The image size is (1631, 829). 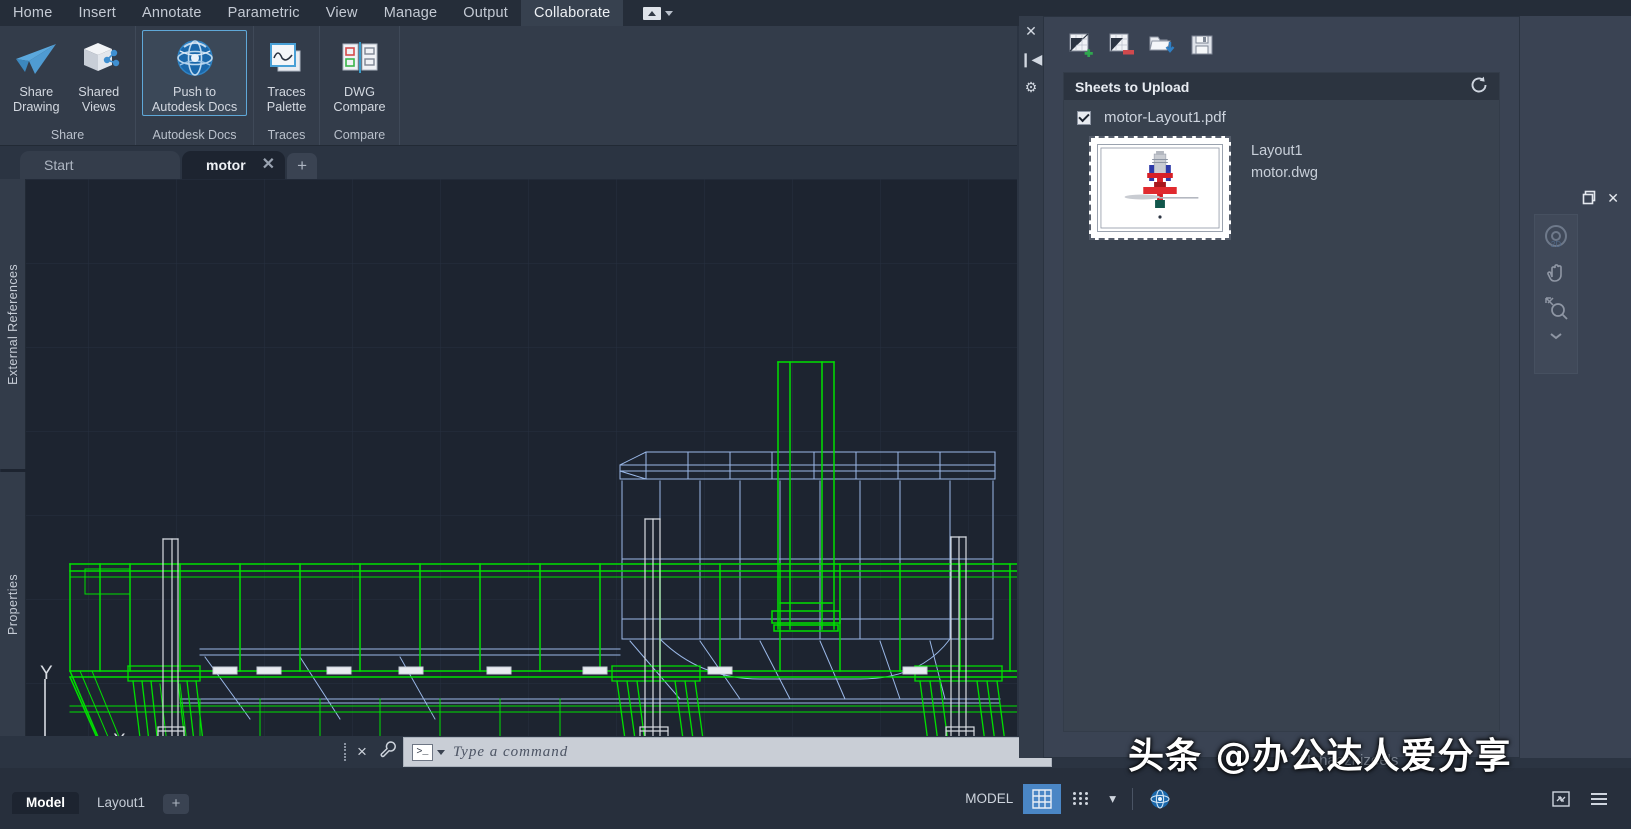 I want to click on navbar-more-icon, so click(x=1556, y=336).